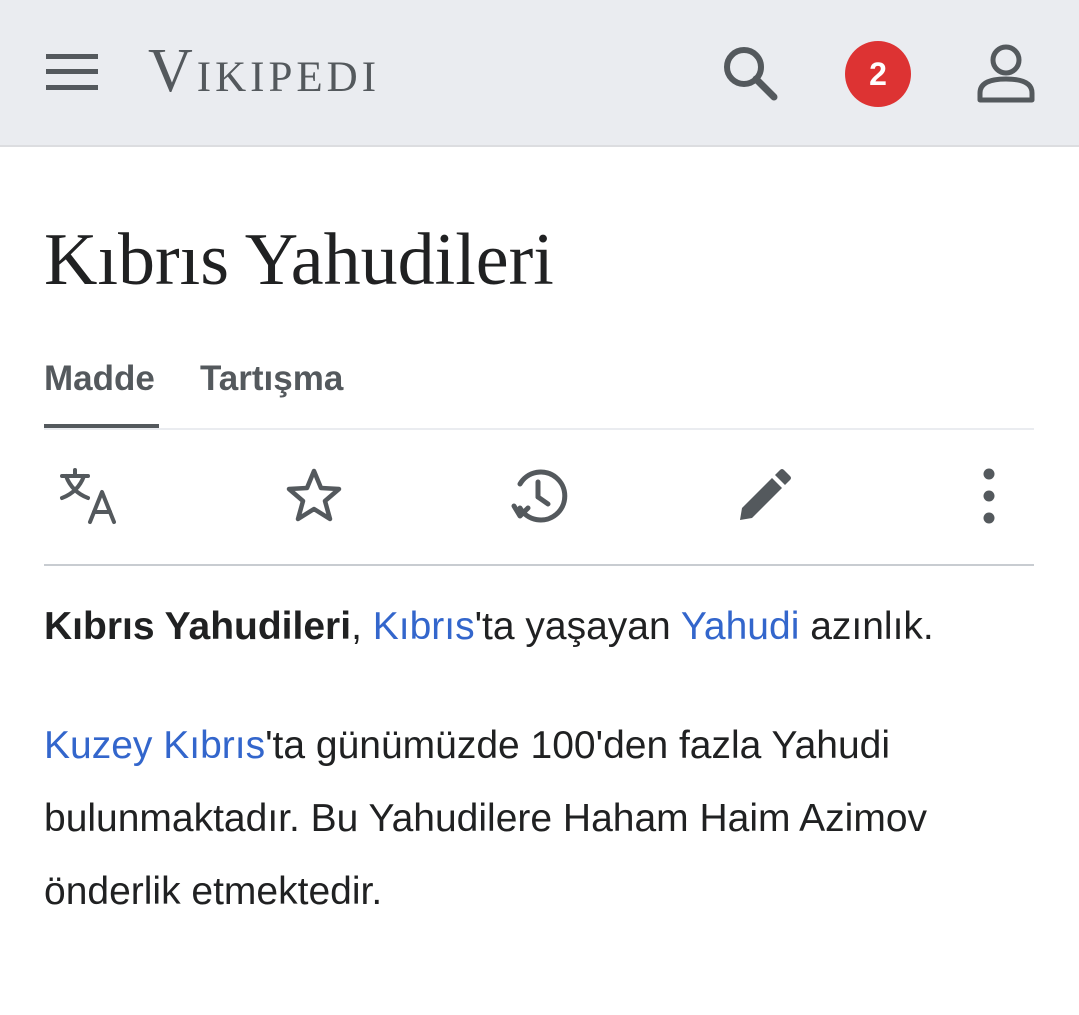  What do you see at coordinates (72, 72) in the screenshot?
I see `hamburger-menu-icon` at bounding box center [72, 72].